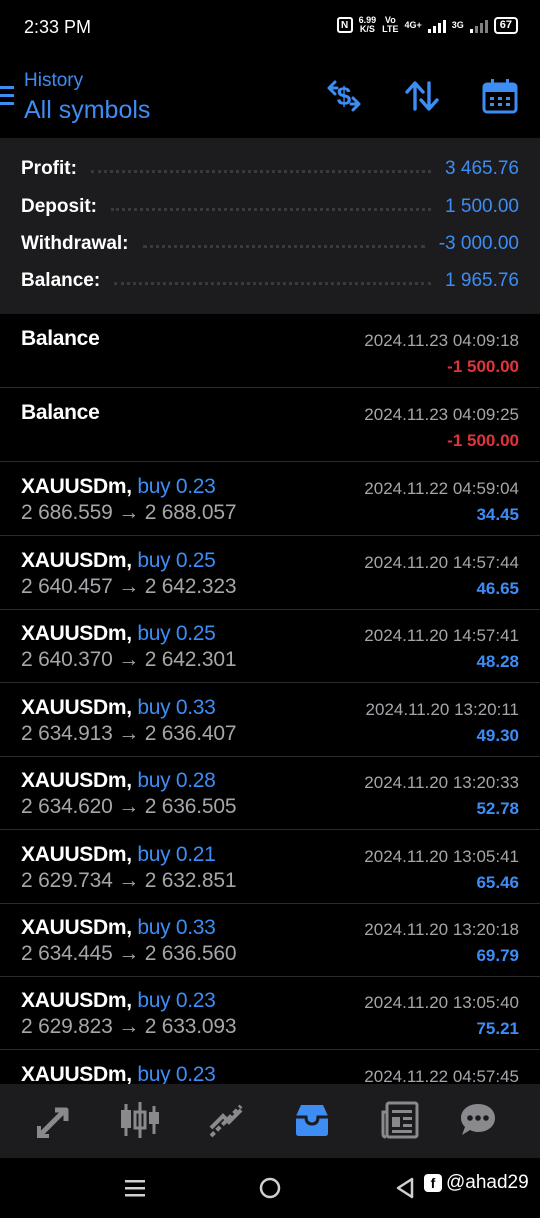 Image resolution: width=540 pixels, height=1218 pixels. I want to click on home-circle-icon, so click(270, 1188).